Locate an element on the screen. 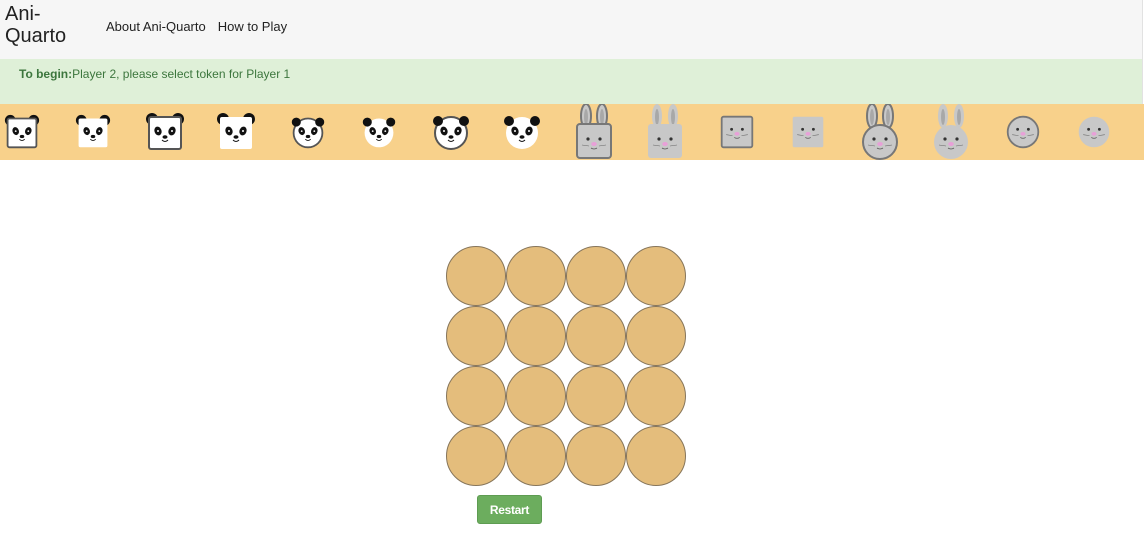  token-panda-round-small is located at coordinates (394, 132).